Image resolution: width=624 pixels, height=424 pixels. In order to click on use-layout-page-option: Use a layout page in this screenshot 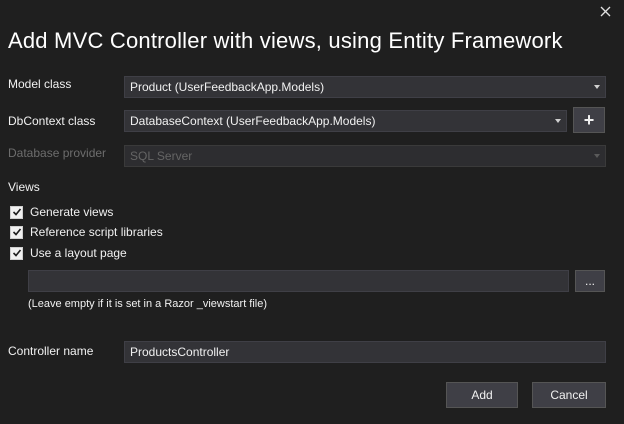, I will do `click(68, 253)`.